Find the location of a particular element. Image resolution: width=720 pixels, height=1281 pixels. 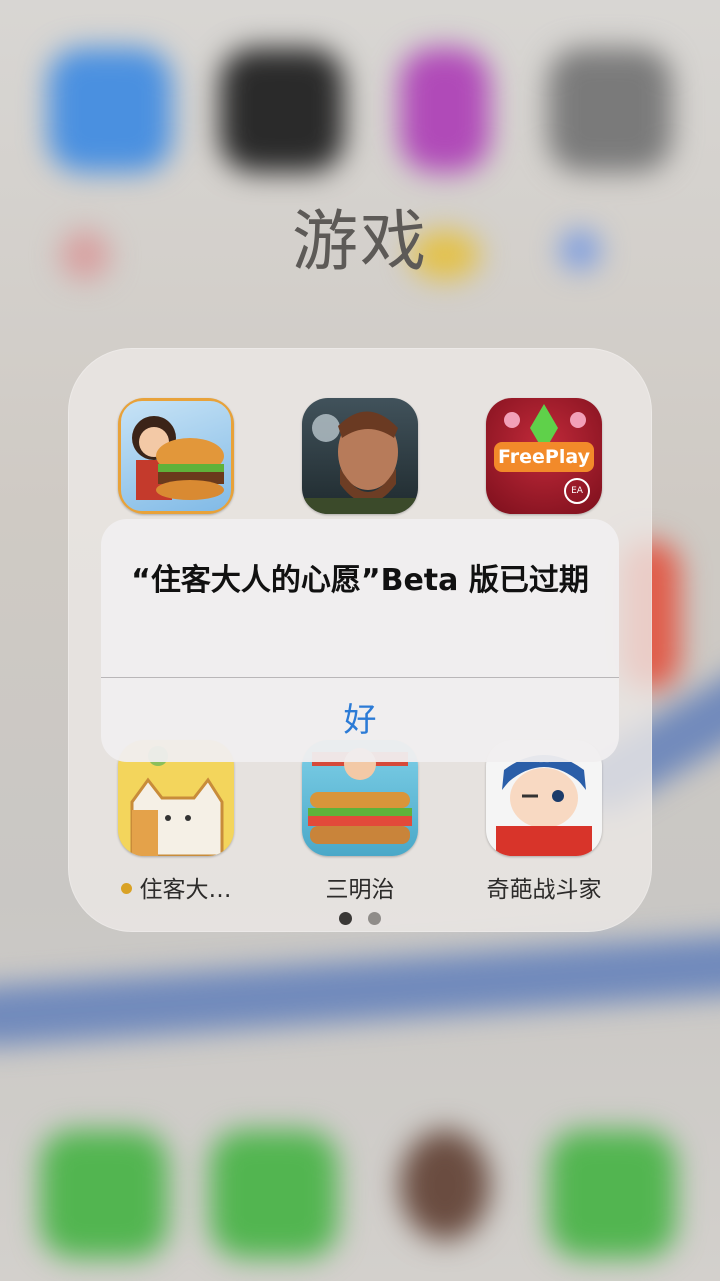

beta-indicator-dot is located at coordinates (126, 888).